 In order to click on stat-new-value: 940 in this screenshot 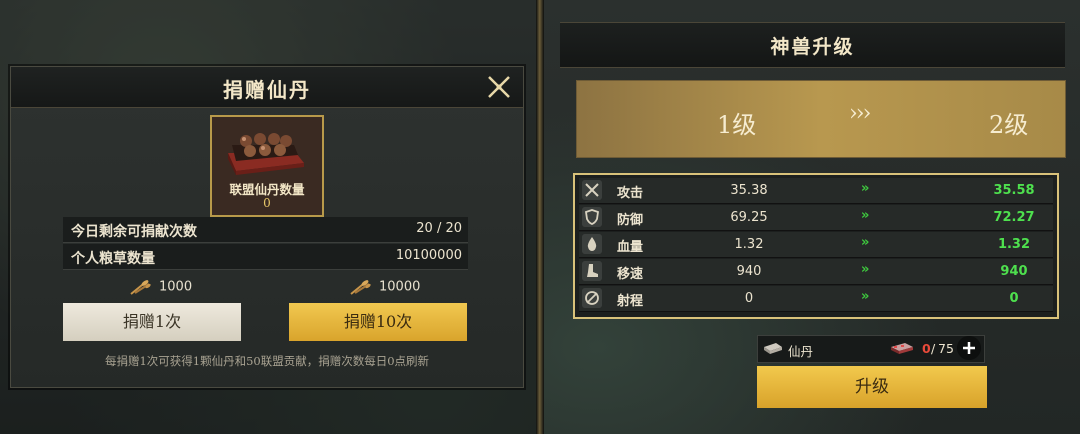, I will do `click(1014, 271)`.